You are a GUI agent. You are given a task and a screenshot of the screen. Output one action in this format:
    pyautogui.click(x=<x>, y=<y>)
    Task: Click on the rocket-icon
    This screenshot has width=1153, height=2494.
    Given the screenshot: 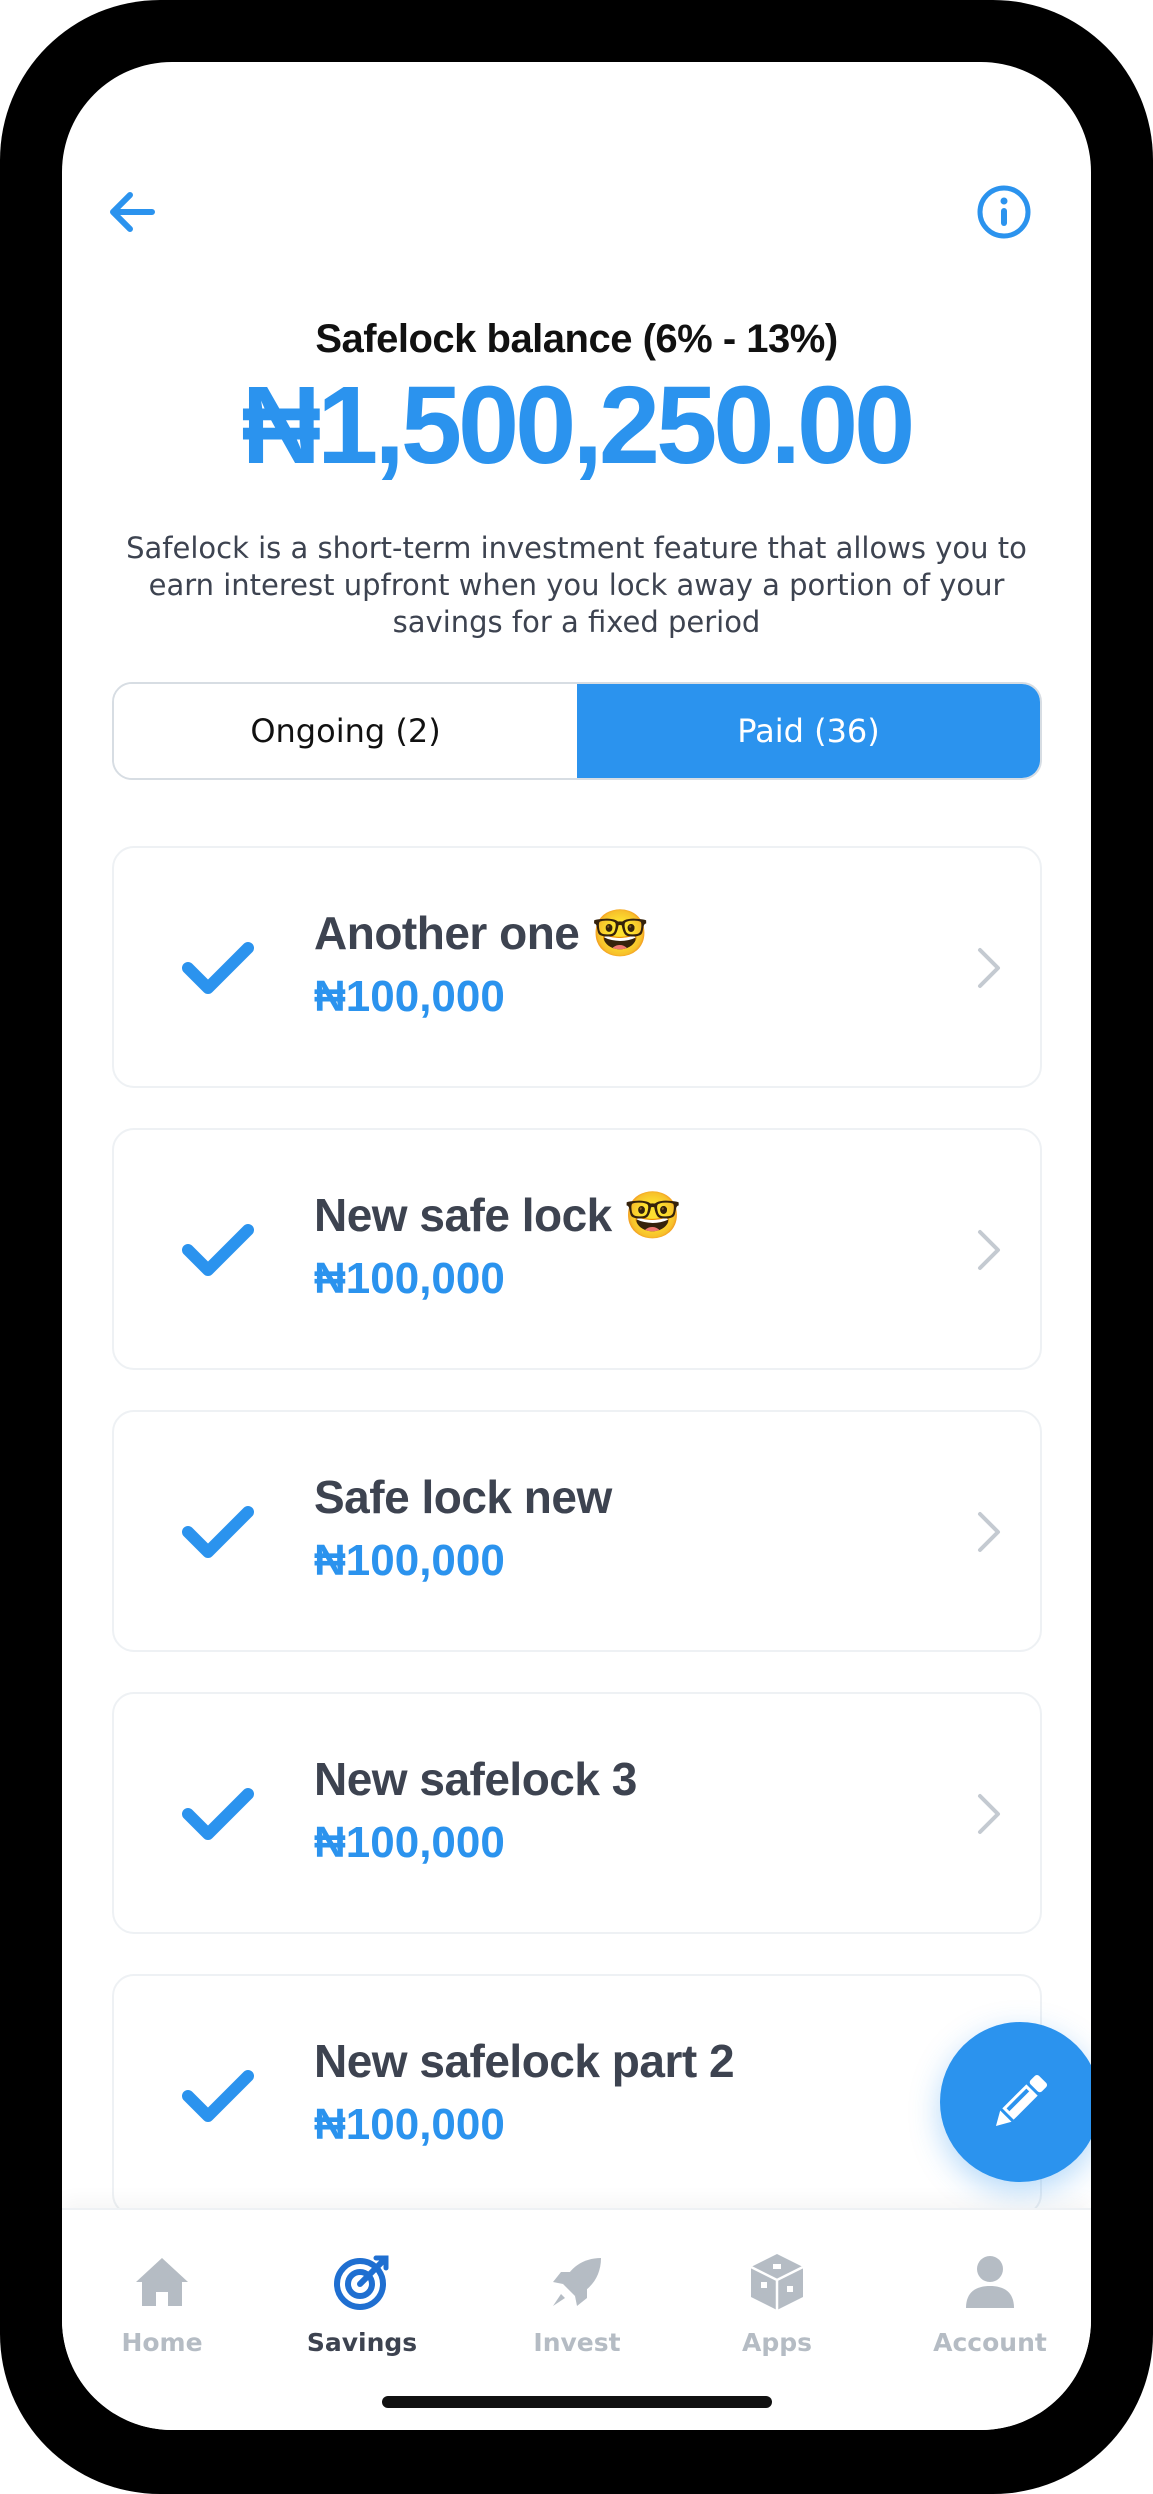 What is the action you would take?
    pyautogui.click(x=577, y=2282)
    